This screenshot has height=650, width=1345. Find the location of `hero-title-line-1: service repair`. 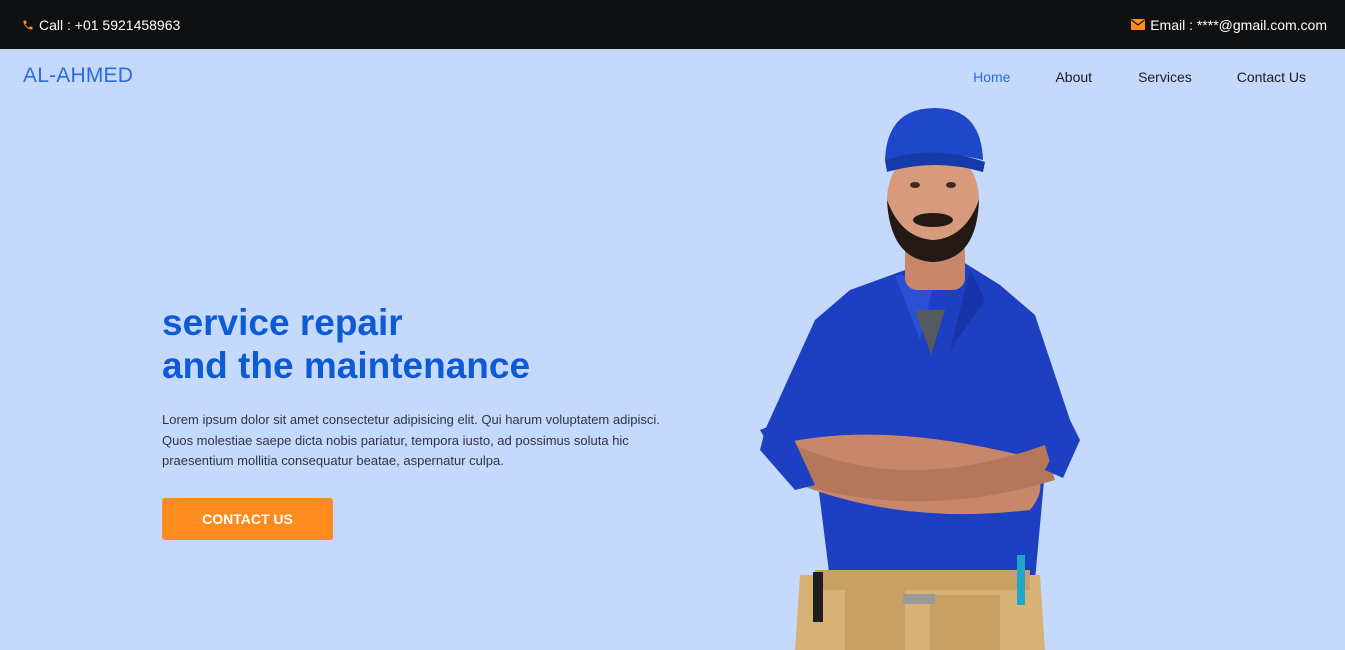

hero-title-line-1: service repair is located at coordinates (282, 322).